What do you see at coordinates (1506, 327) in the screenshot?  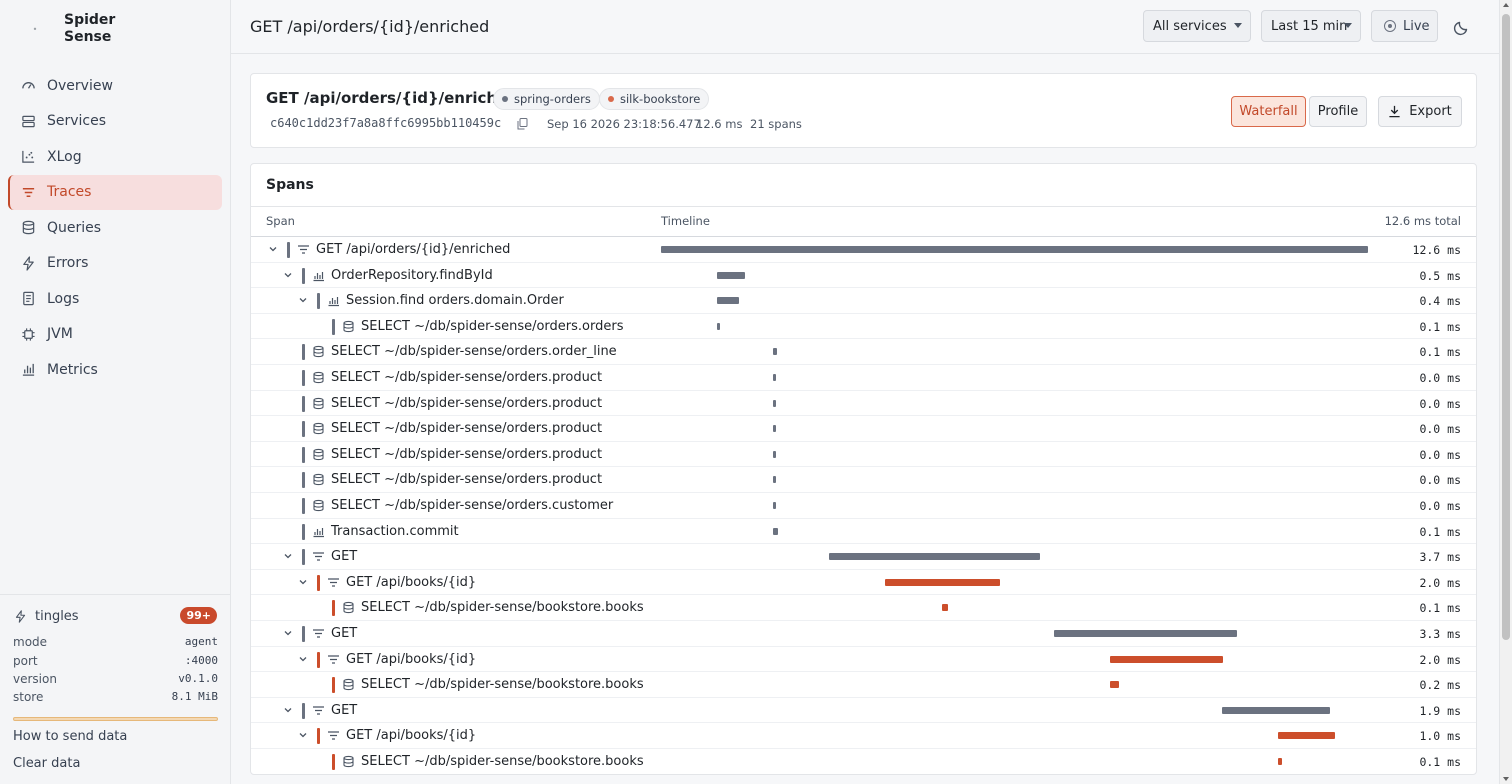 I see `scroll-thumb` at bounding box center [1506, 327].